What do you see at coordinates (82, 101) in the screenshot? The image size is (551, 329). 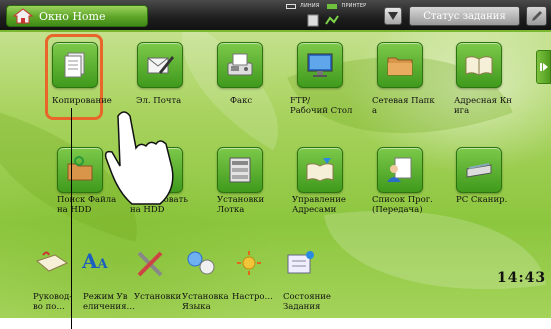 I see `copy-label: Копирование` at bounding box center [82, 101].